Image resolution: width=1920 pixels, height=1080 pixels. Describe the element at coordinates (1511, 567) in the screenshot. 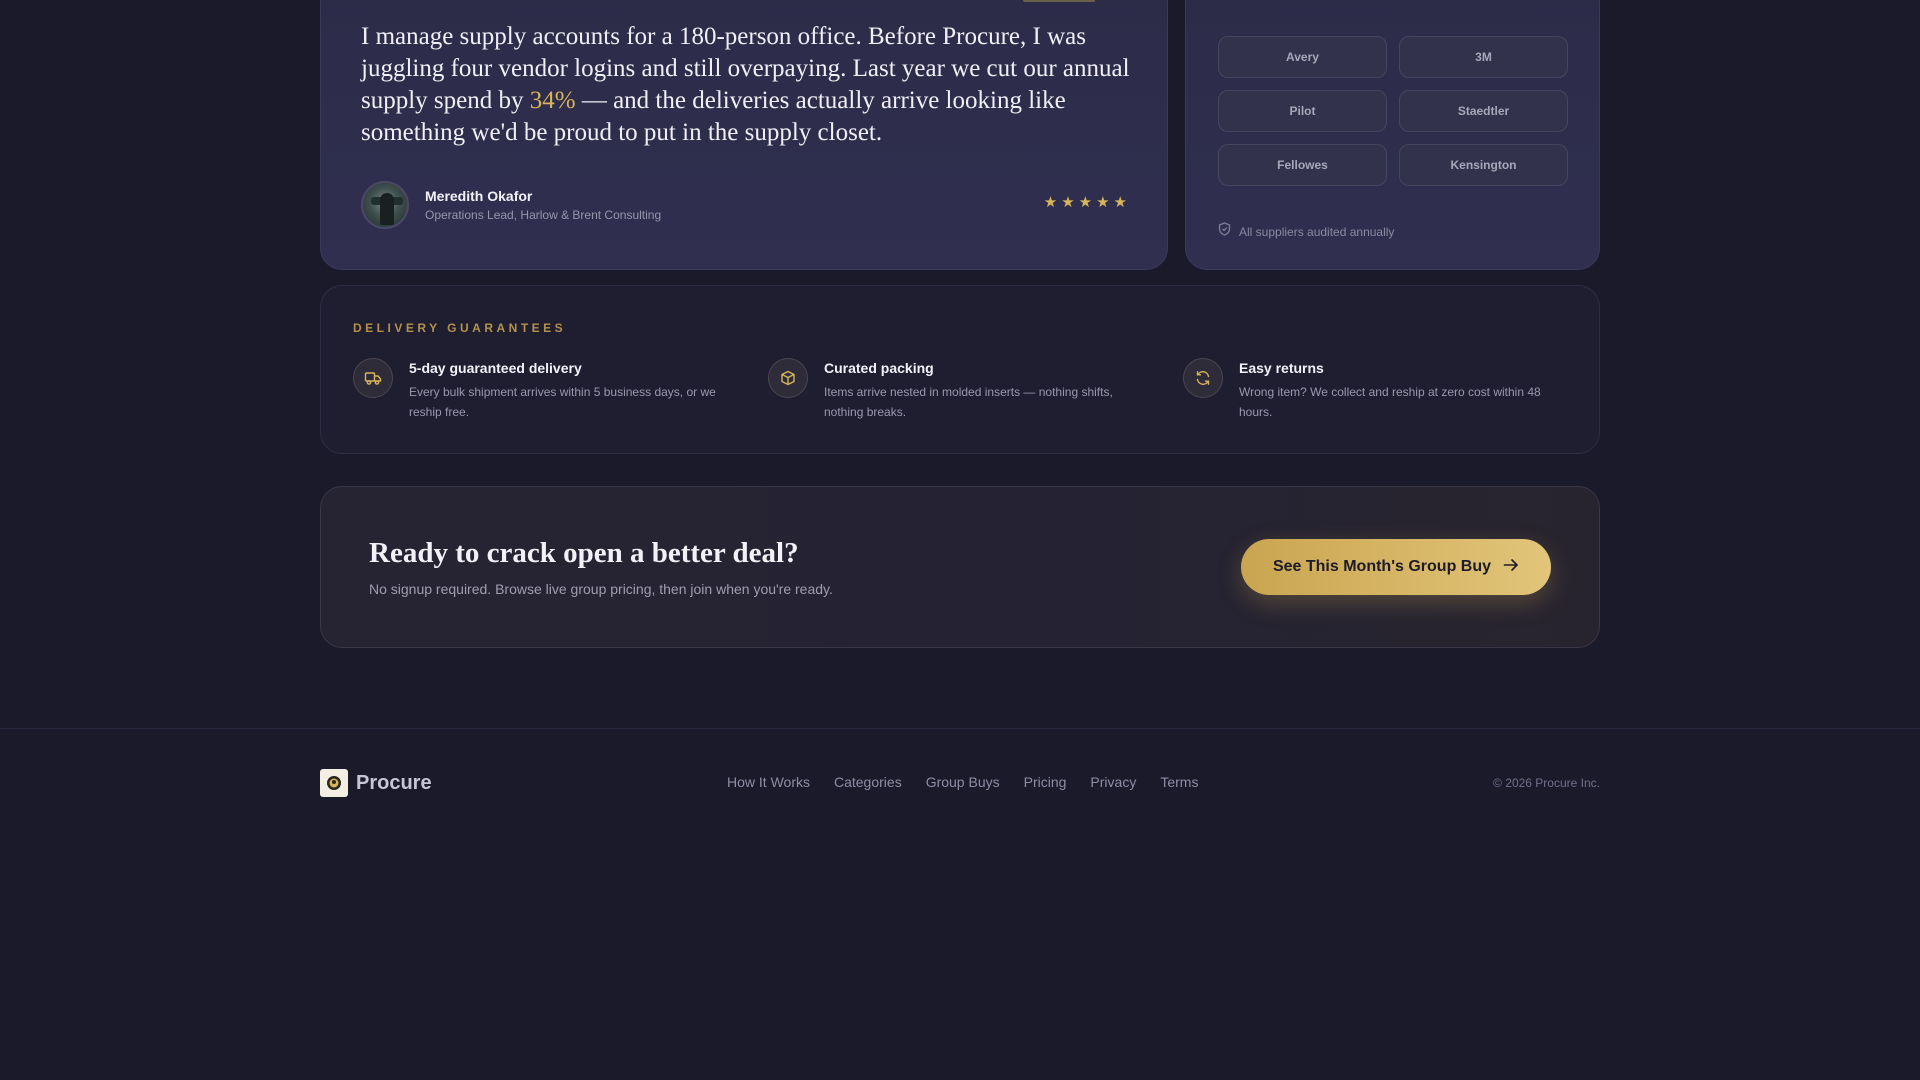

I see `arrow-right-icon` at that location.